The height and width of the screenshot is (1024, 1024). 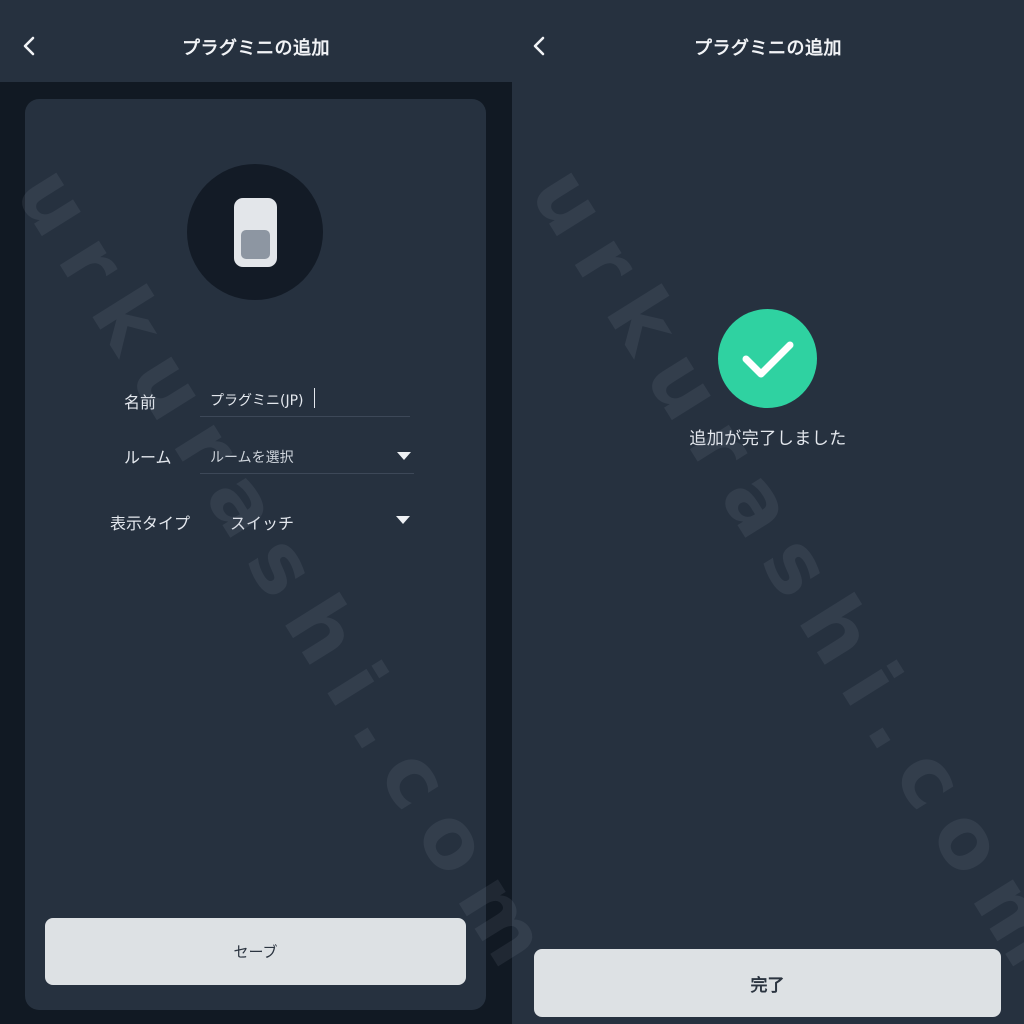 I want to click on checkmark-icon, so click(x=768, y=359).